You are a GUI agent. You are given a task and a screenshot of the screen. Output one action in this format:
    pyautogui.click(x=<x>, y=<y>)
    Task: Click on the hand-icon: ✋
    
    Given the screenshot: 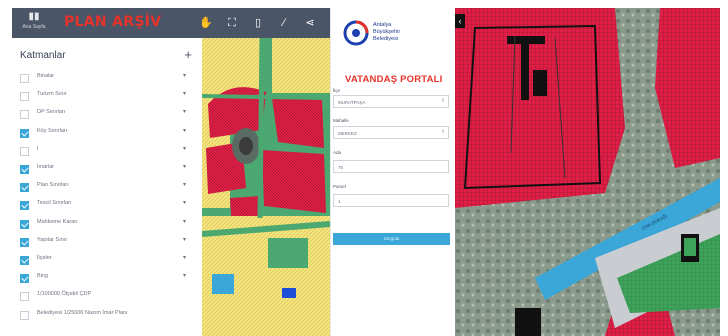 What is the action you would take?
    pyautogui.click(x=206, y=23)
    